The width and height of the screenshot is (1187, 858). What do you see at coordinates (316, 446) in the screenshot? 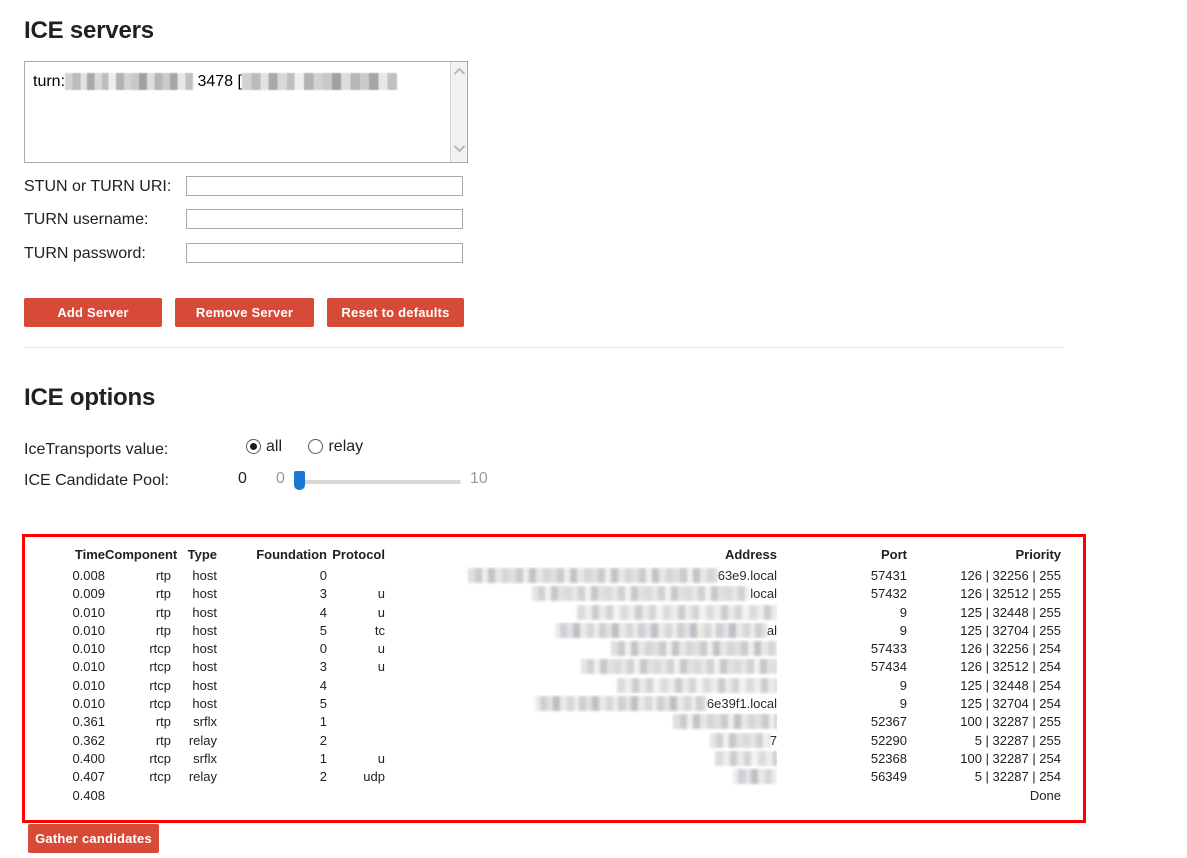
I see `radio-dot-relay-icon` at bounding box center [316, 446].